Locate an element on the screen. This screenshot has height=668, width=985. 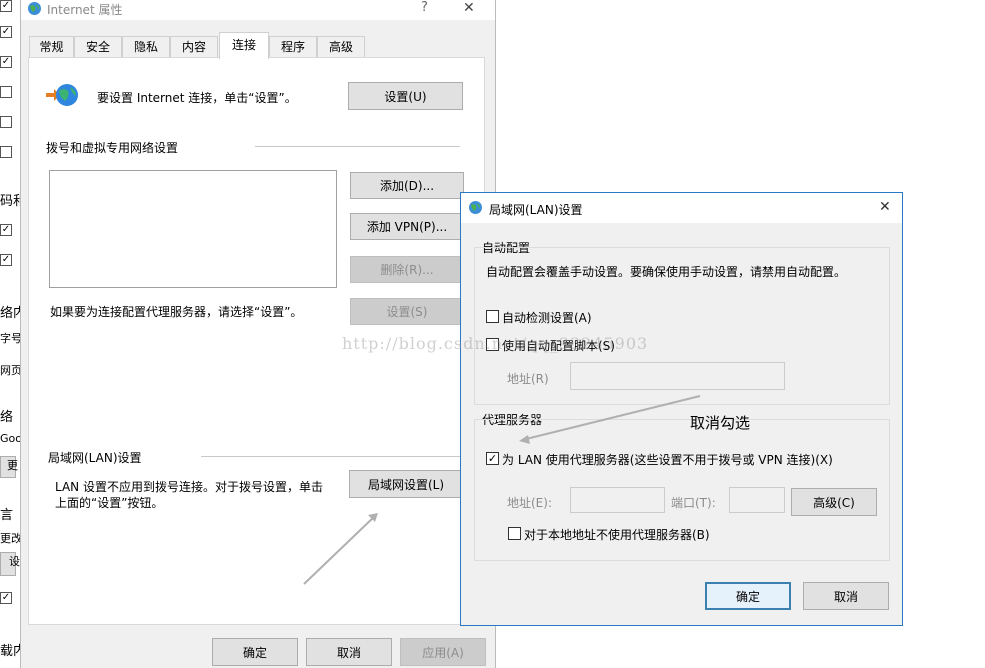
lan-cancel-button: 取消 is located at coordinates (846, 596).